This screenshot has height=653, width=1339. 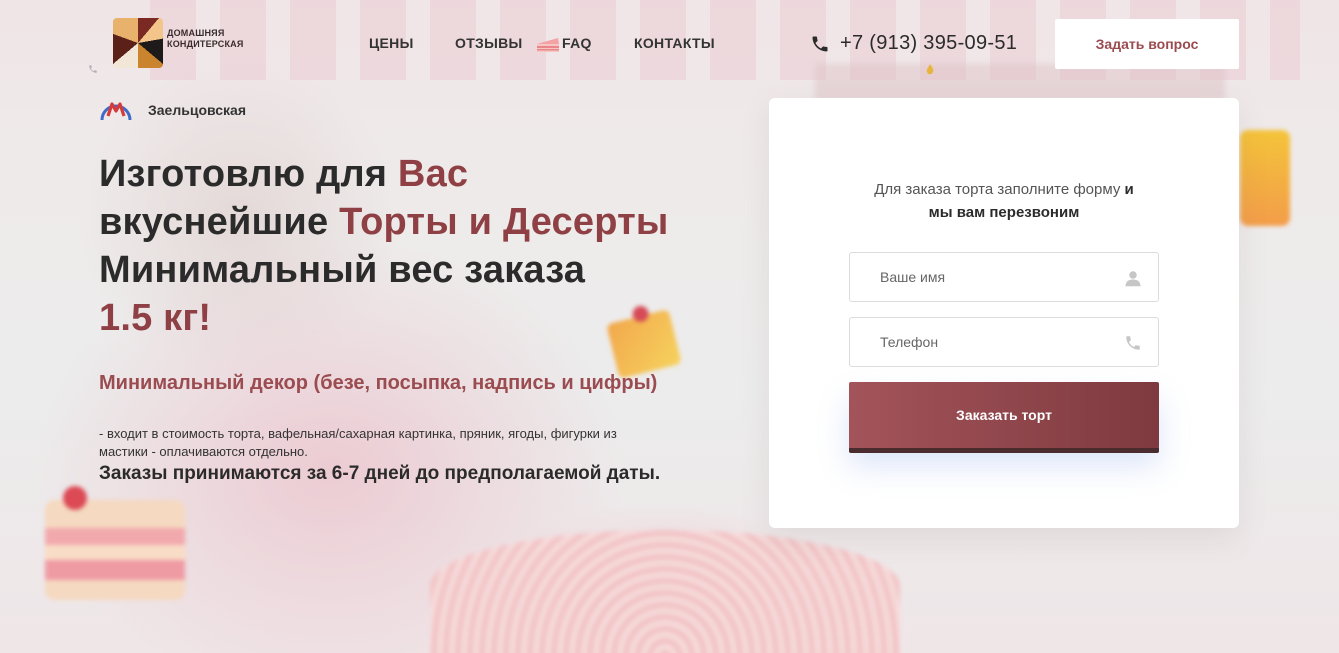 I want to click on phone-field-icon, so click(x=1133, y=343).